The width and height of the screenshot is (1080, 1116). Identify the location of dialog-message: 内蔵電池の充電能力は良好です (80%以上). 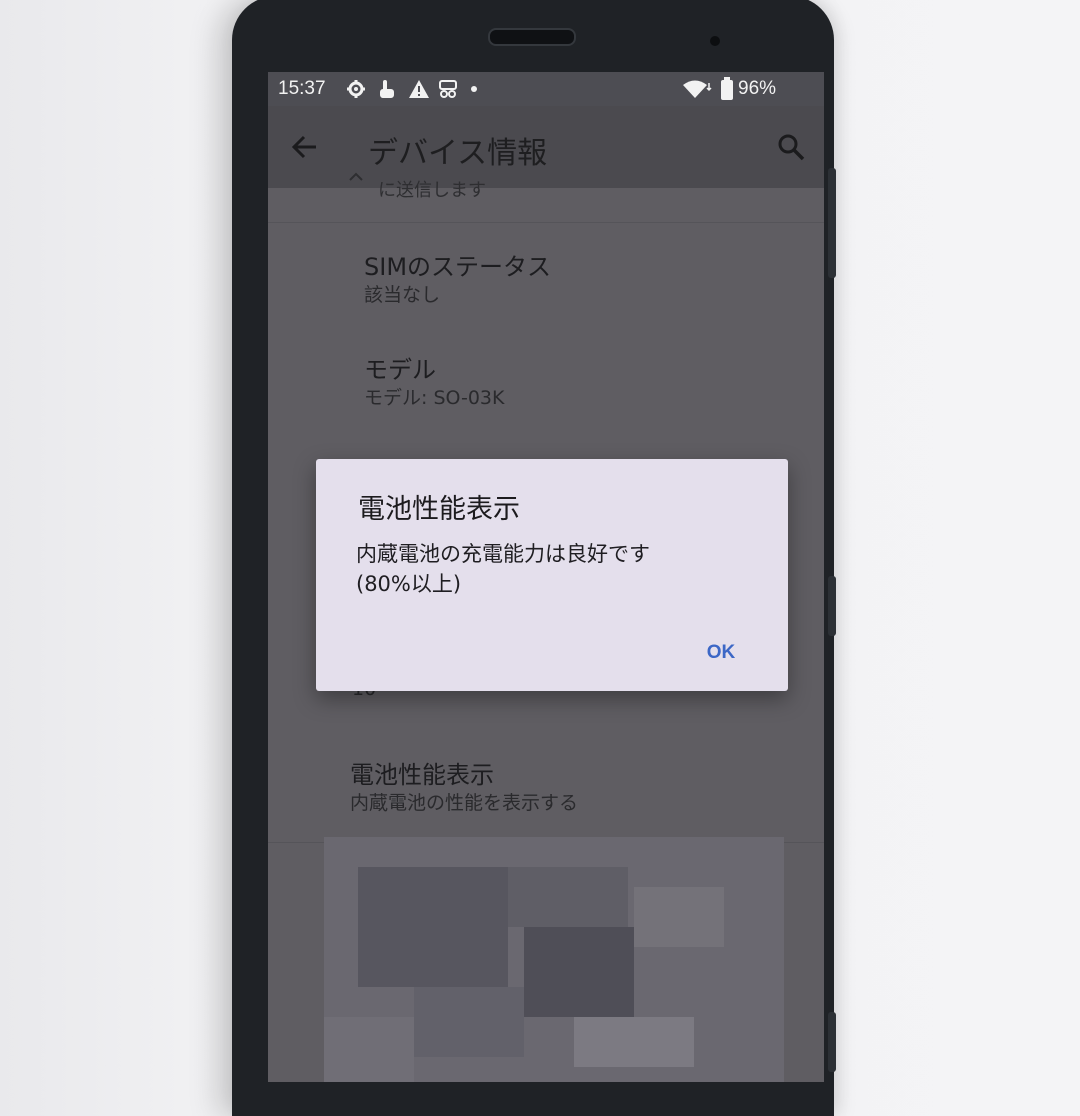
(556, 569).